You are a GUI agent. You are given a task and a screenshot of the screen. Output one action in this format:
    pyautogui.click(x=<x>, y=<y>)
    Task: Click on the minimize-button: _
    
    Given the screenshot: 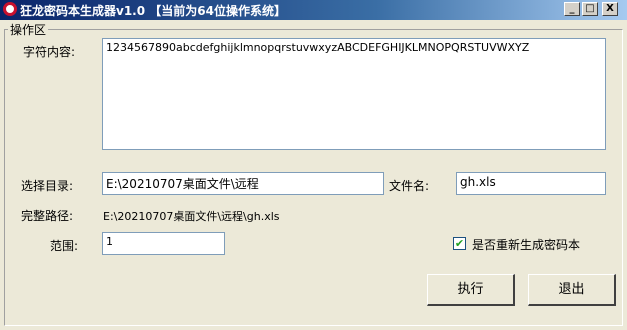 What is the action you would take?
    pyautogui.click(x=572, y=9)
    